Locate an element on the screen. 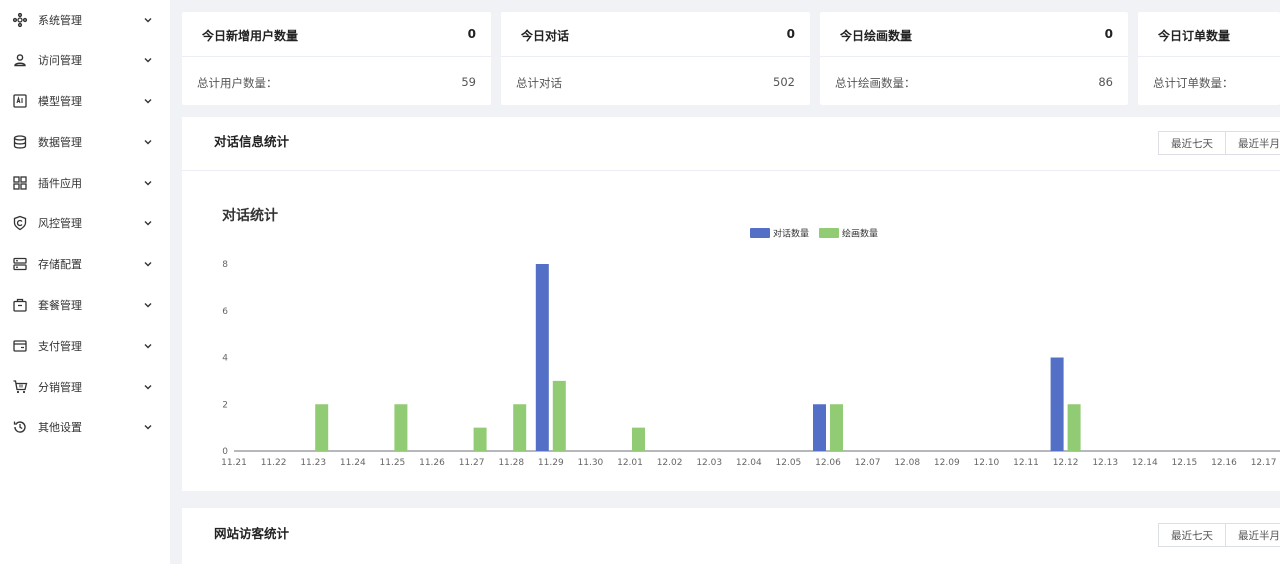 Image resolution: width=1280 pixels, height=564 pixels. sidebar-item-payment: 支付管理 is located at coordinates (85, 346).